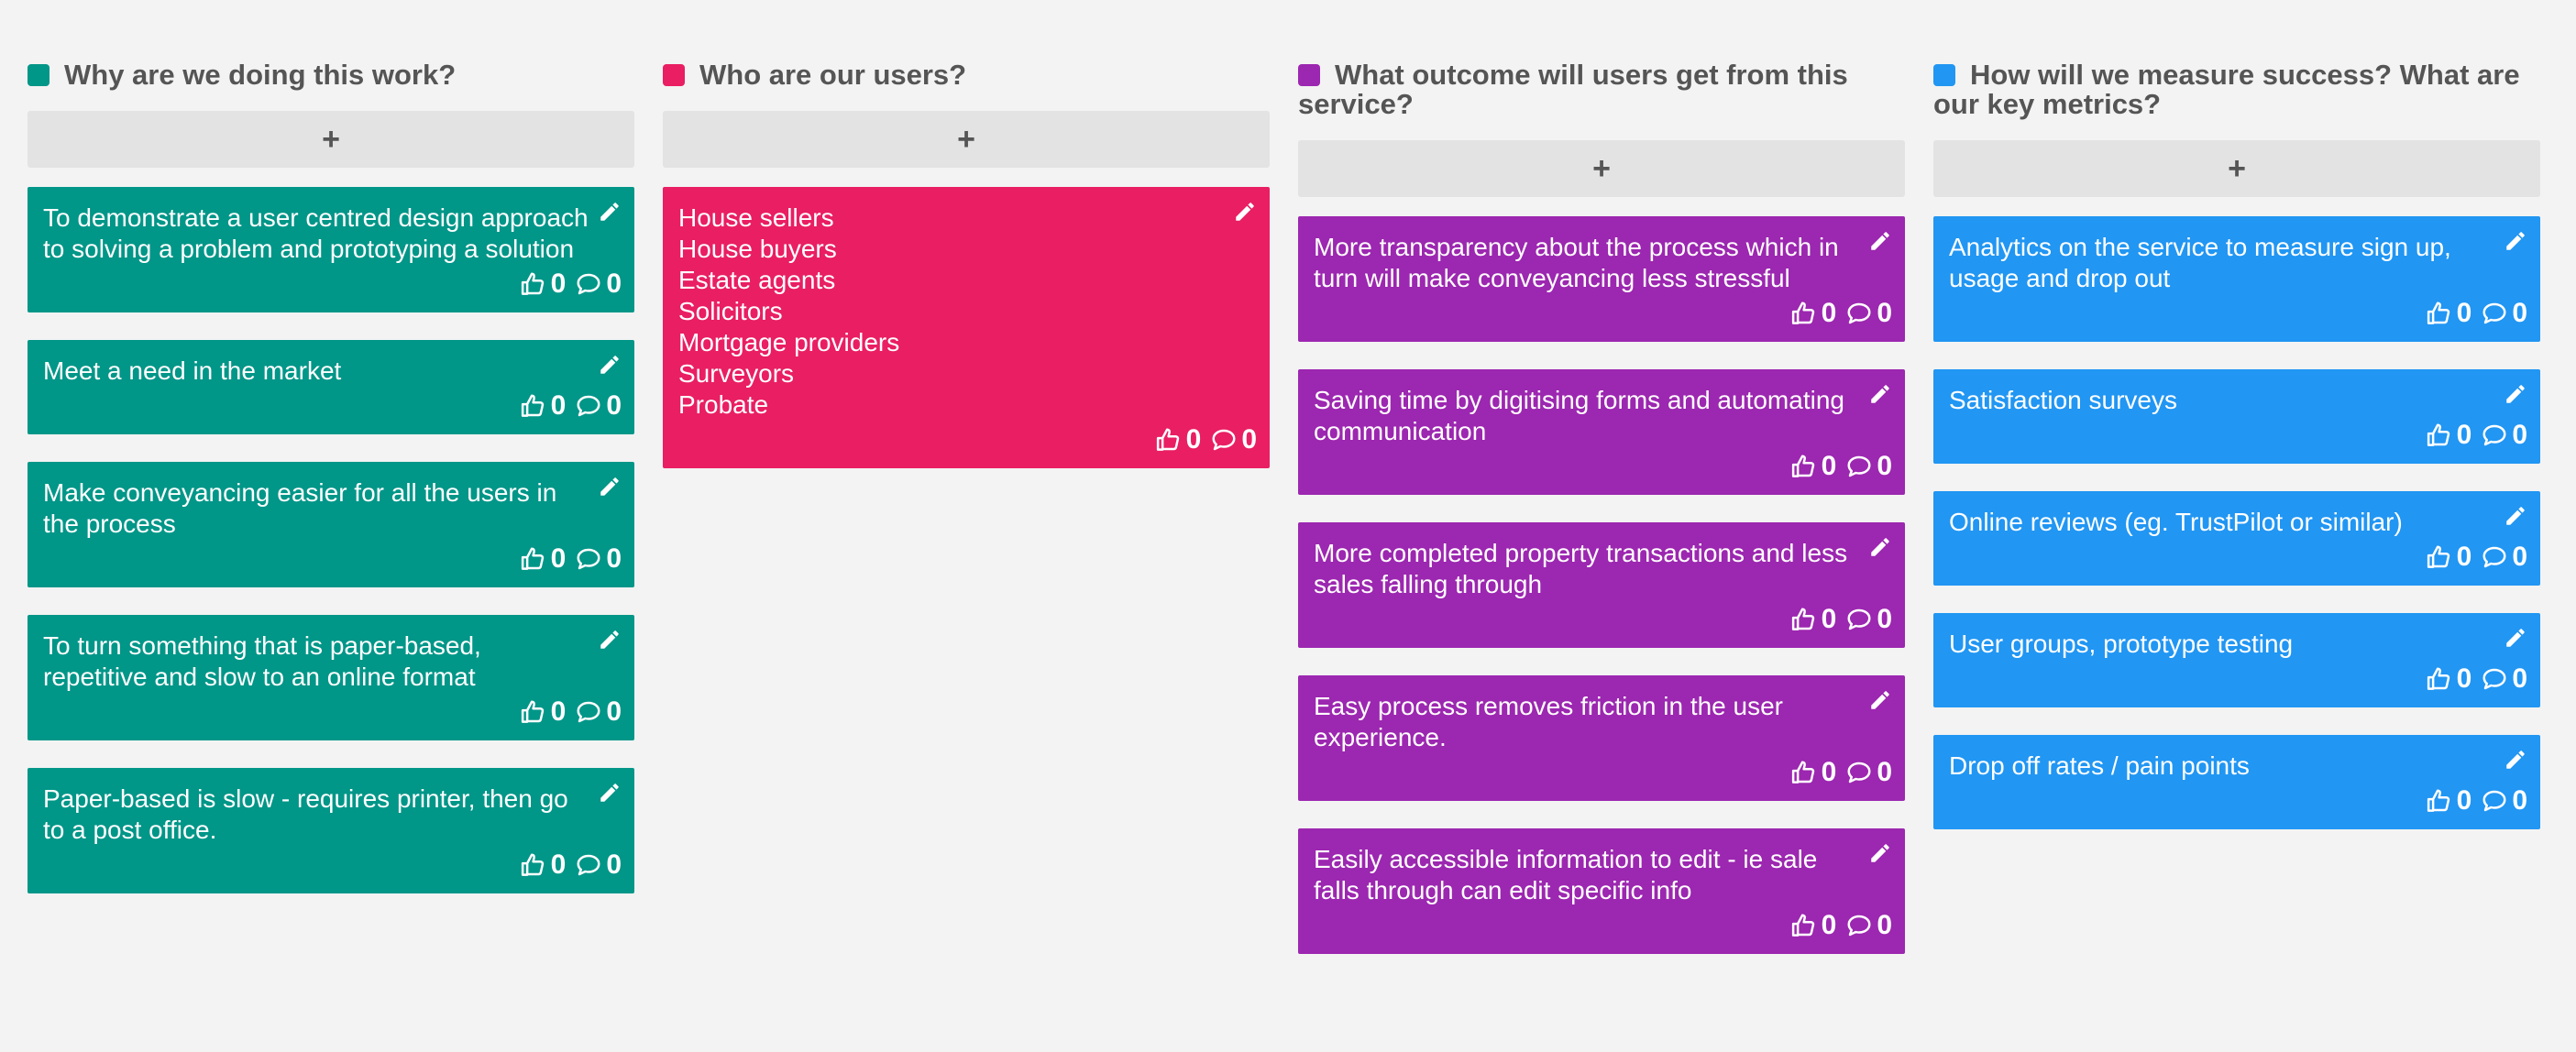 This screenshot has width=2576, height=1052. What do you see at coordinates (260, 75) in the screenshot?
I see `column-title: Why are we doing this work?` at bounding box center [260, 75].